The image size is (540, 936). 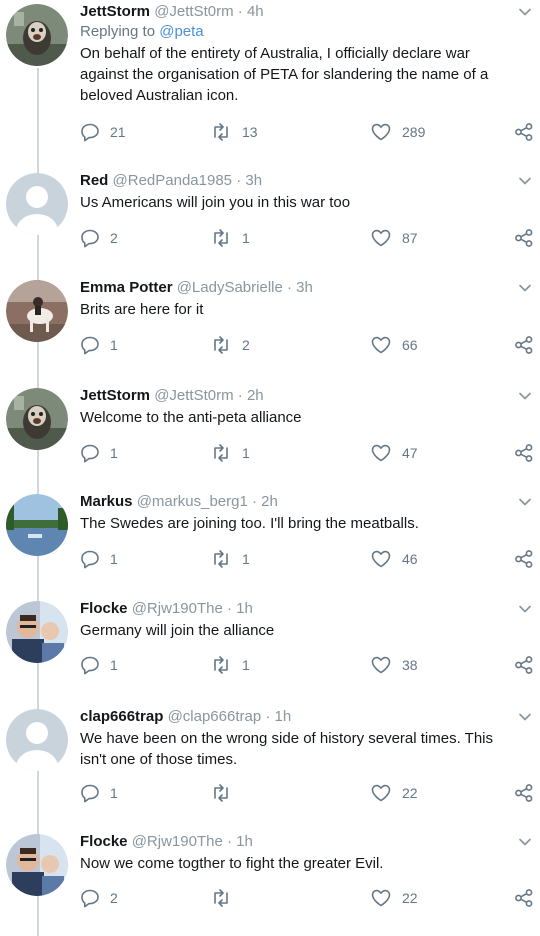 What do you see at coordinates (234, 132) in the screenshot?
I see `retweet-button: 13` at bounding box center [234, 132].